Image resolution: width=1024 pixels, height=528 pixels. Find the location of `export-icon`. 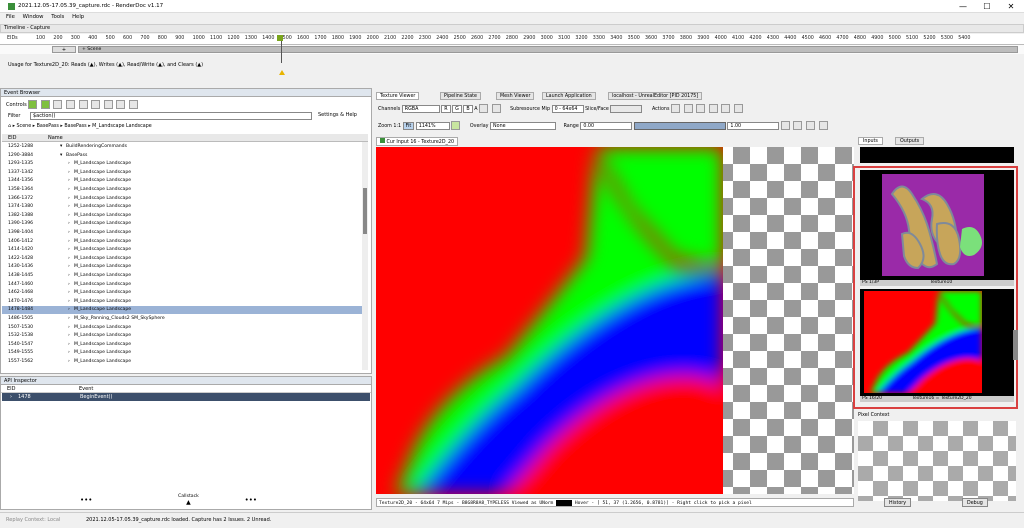

export-icon is located at coordinates (108, 104).